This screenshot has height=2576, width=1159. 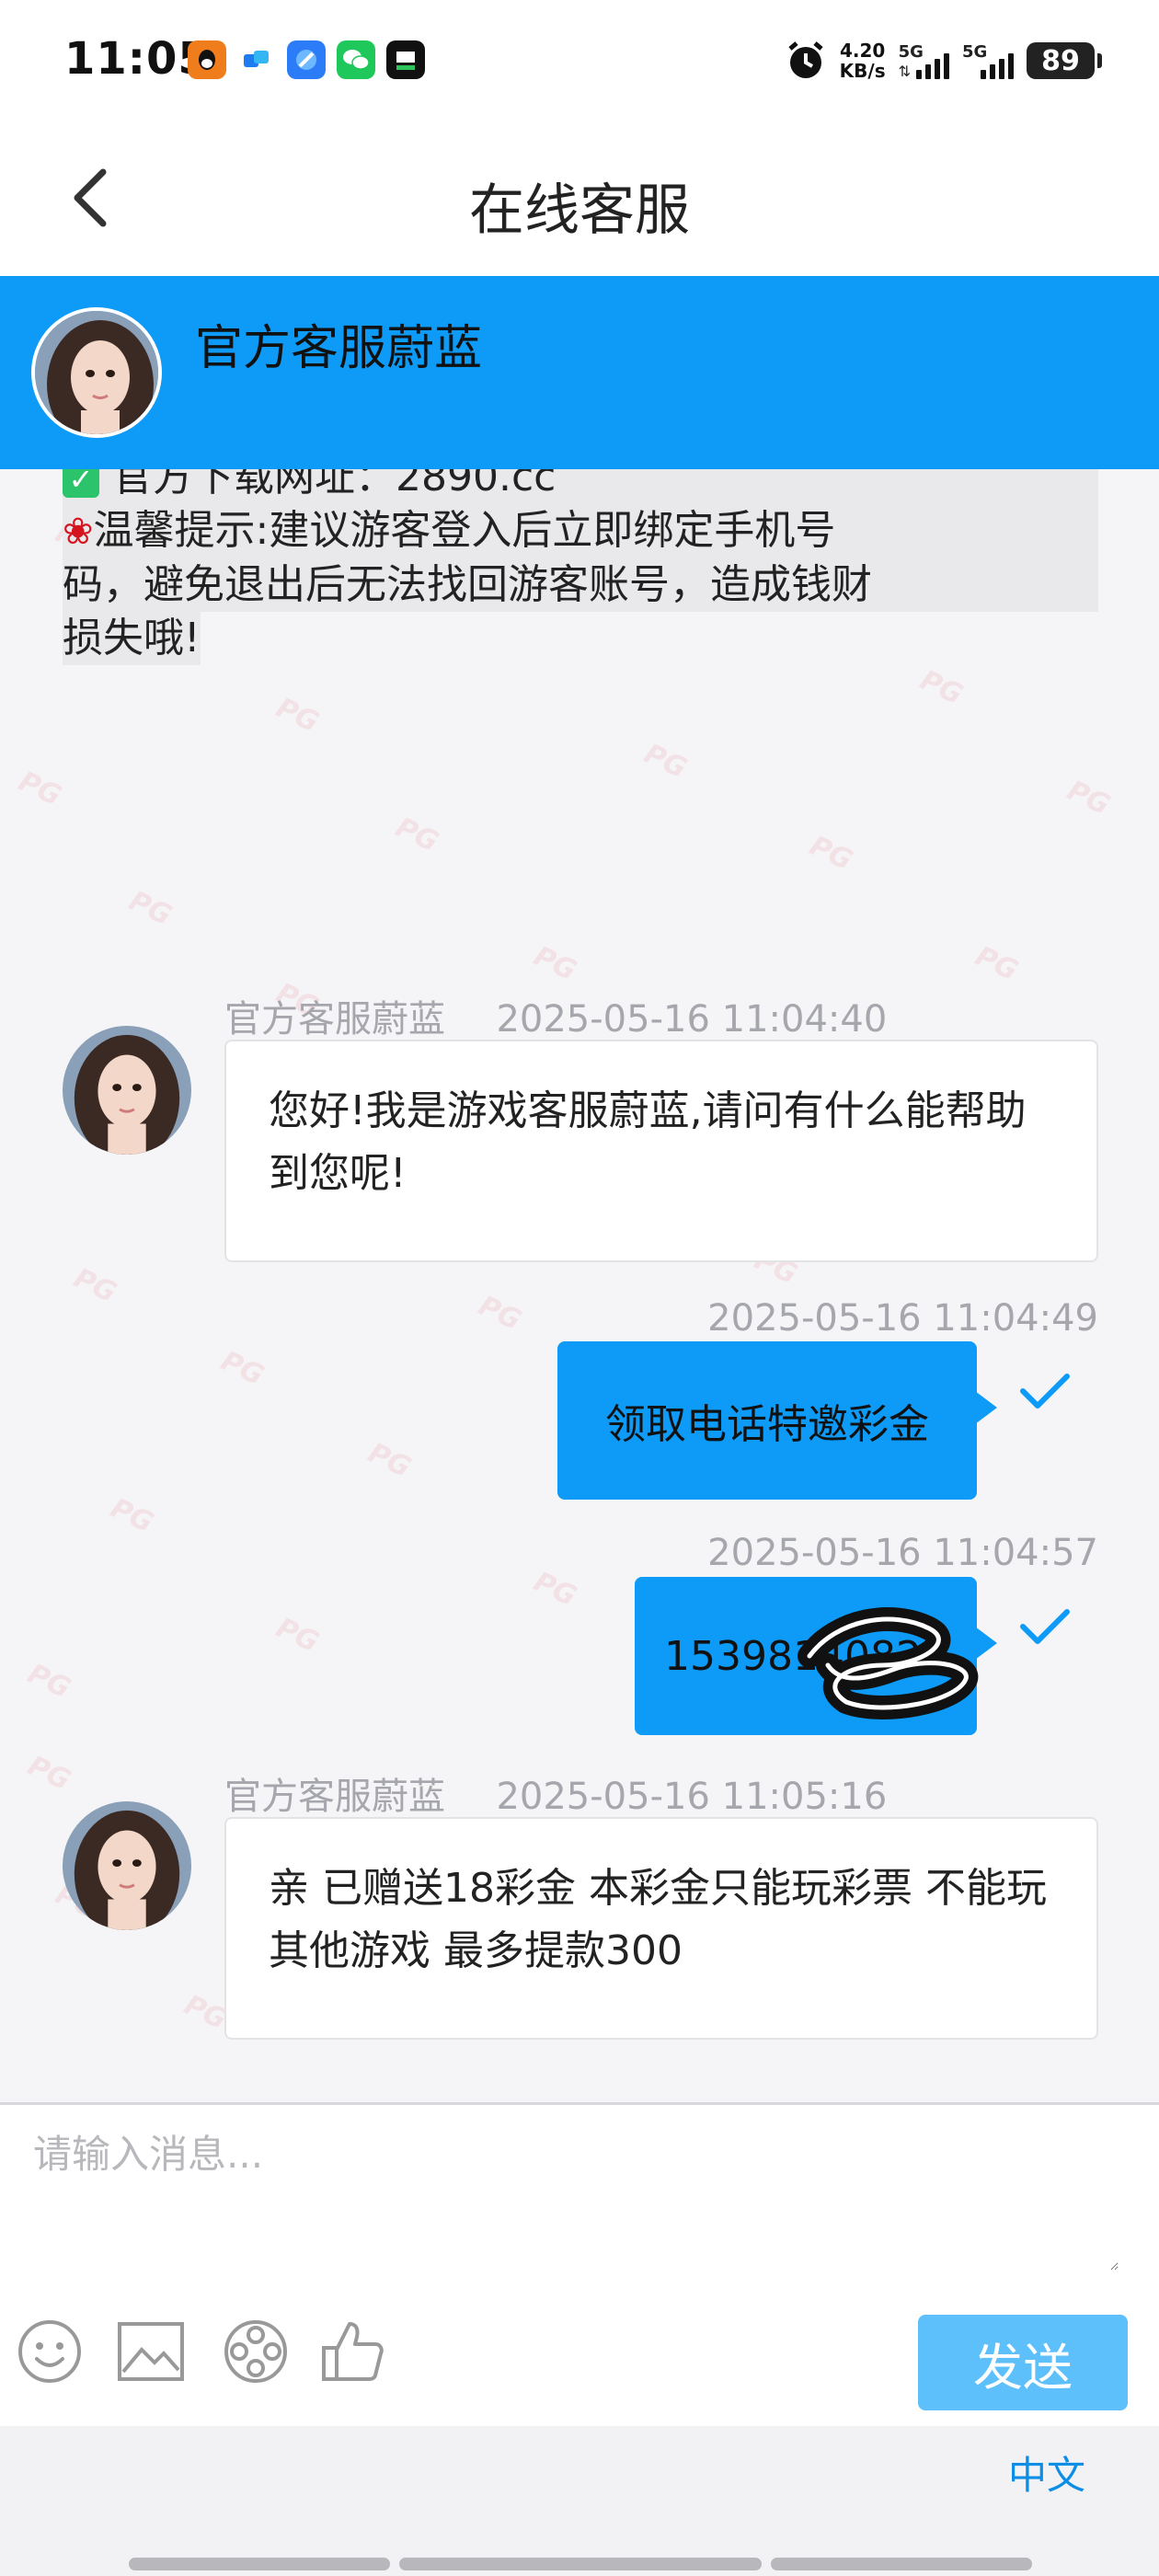 What do you see at coordinates (579, 60) in the screenshot?
I see `status-bar: 11:05 4.20 KB/s 5G ⇅ 5G 89` at bounding box center [579, 60].